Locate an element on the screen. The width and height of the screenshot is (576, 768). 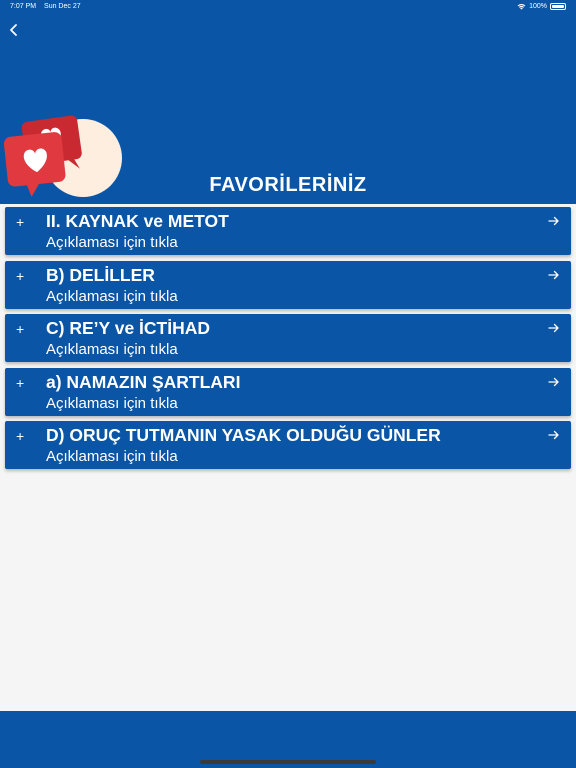
battery-percentage: 100% is located at coordinates (538, 6).